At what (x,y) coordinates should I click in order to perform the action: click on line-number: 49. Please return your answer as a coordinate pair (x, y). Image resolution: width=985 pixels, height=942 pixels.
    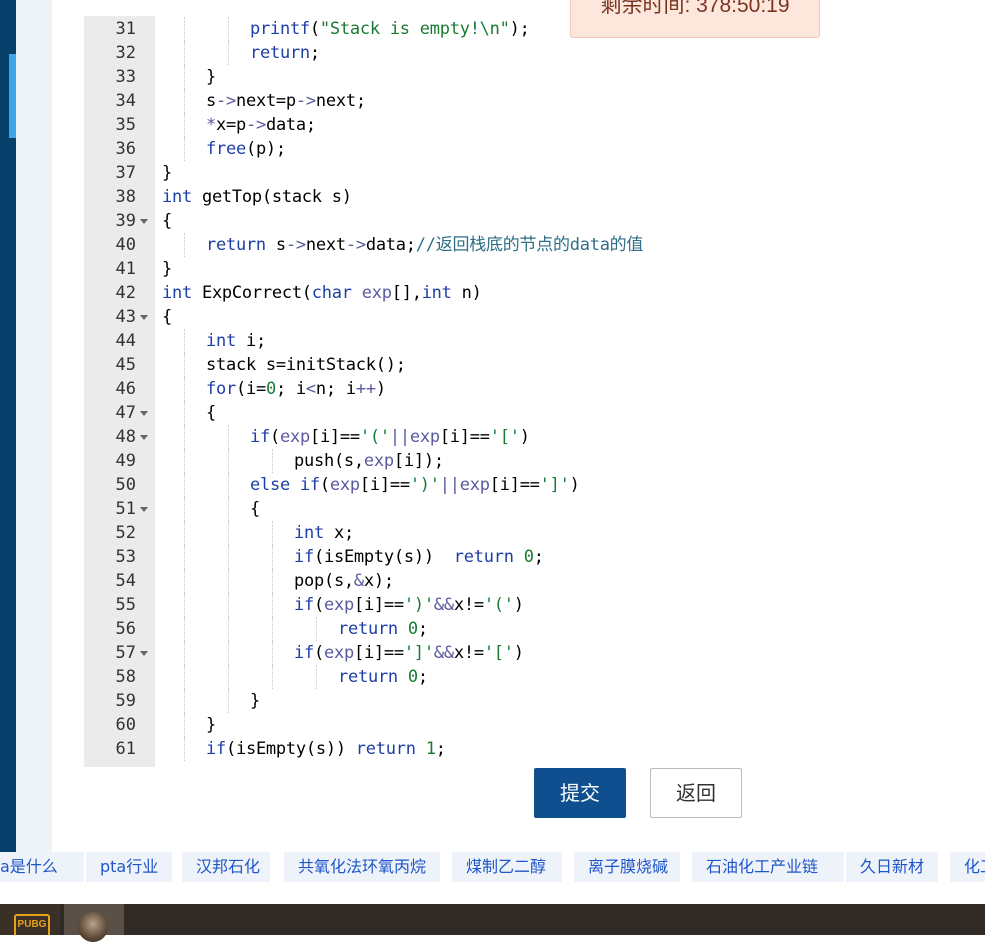
    Looking at the image, I should click on (125, 461).